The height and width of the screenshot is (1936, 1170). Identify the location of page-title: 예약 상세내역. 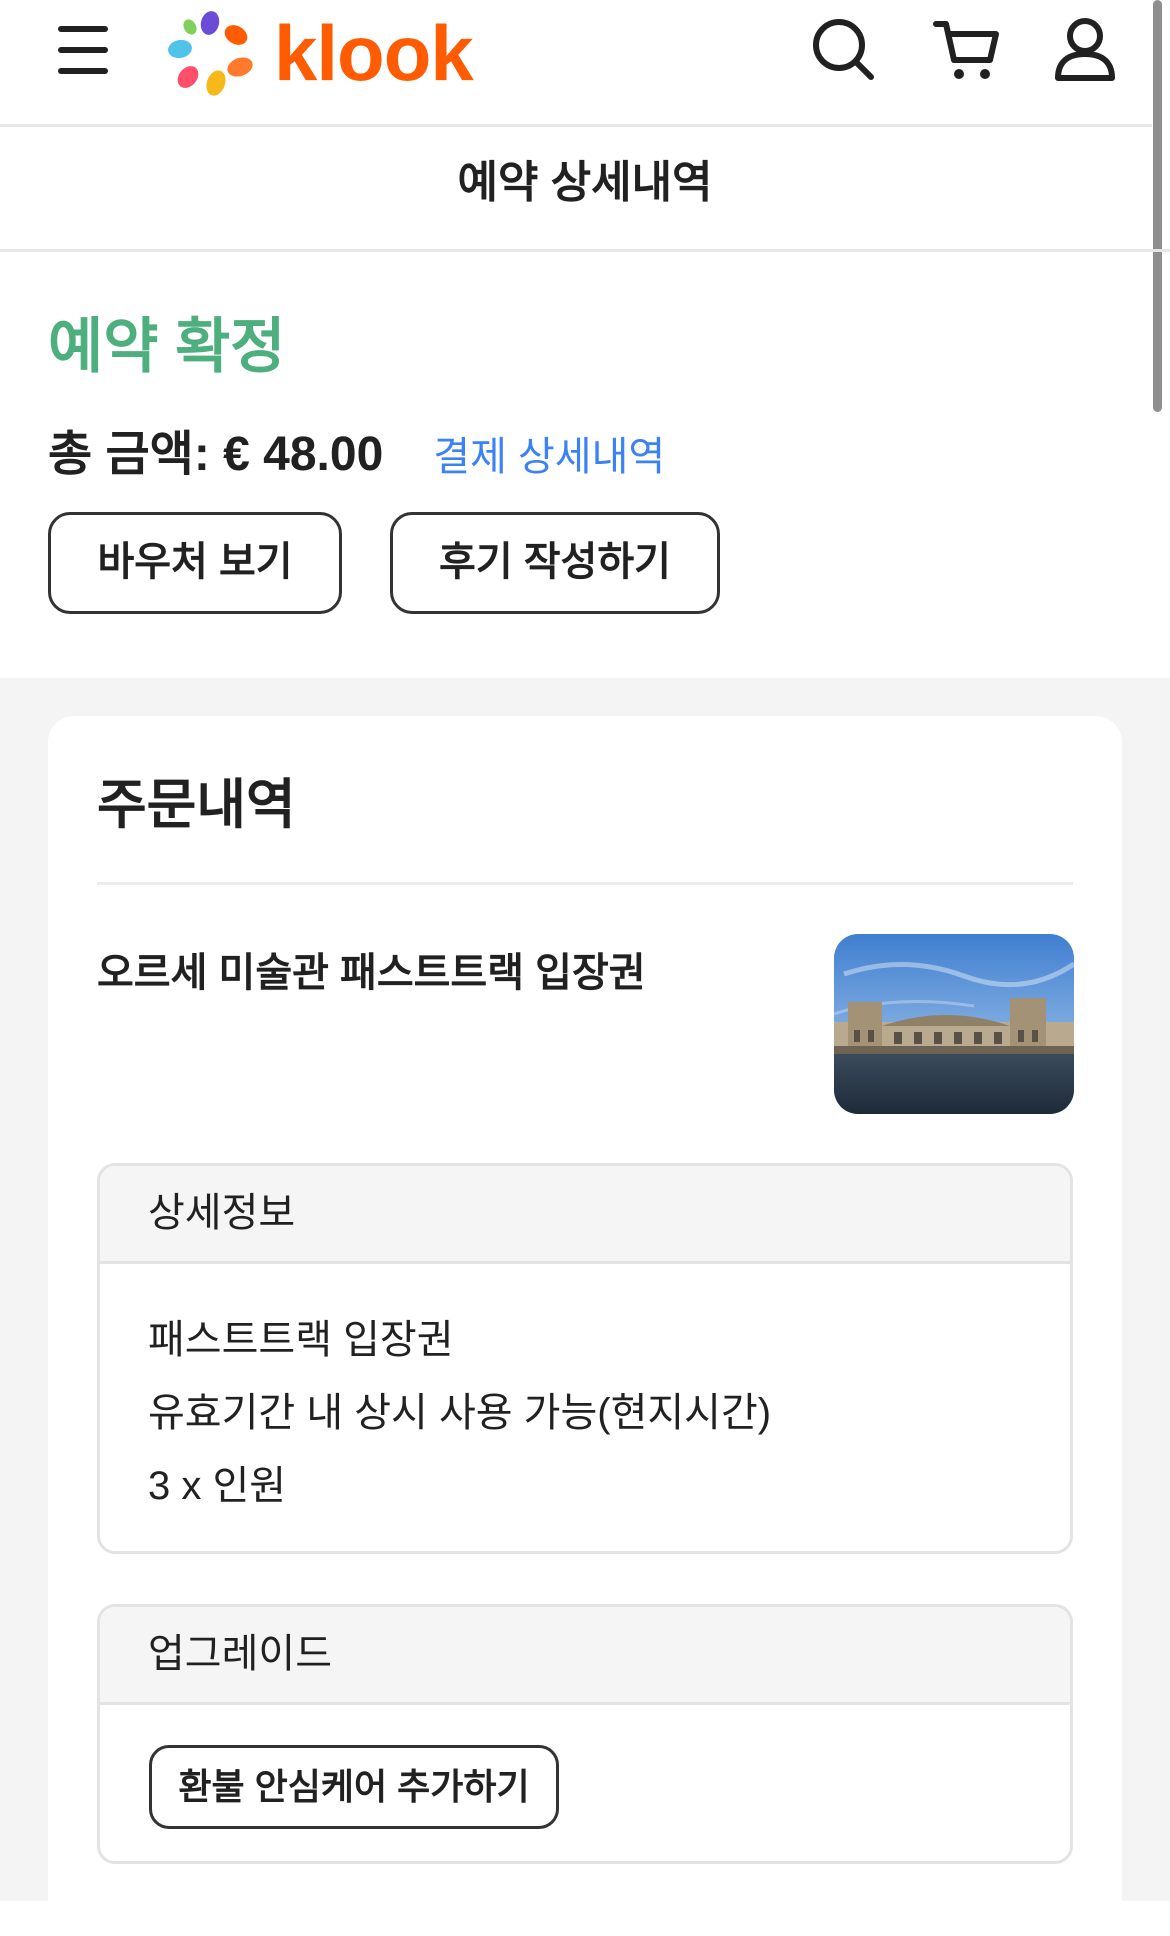
(585, 182).